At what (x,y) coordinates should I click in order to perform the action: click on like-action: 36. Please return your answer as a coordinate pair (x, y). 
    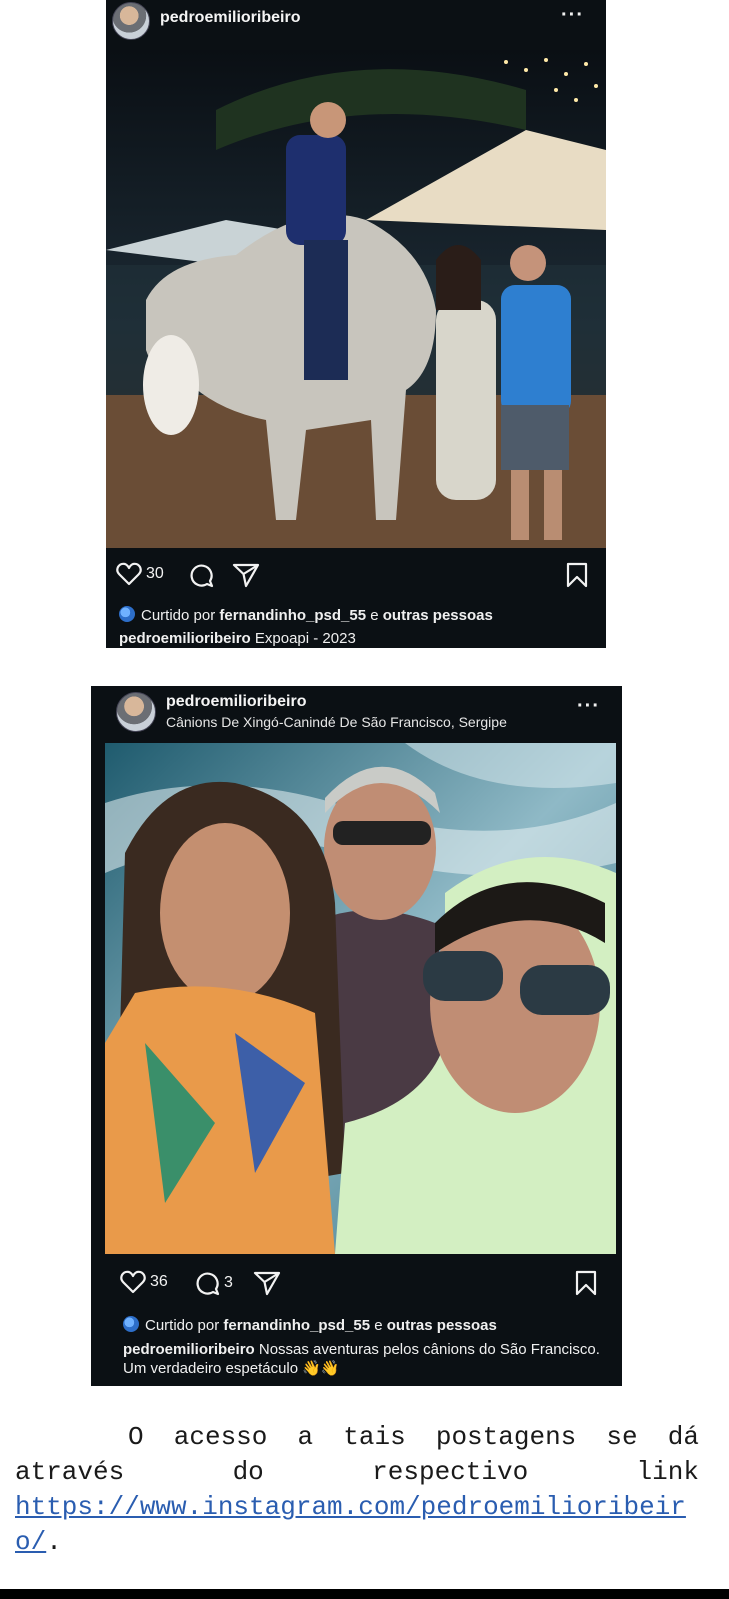
    Looking at the image, I should click on (144, 1282).